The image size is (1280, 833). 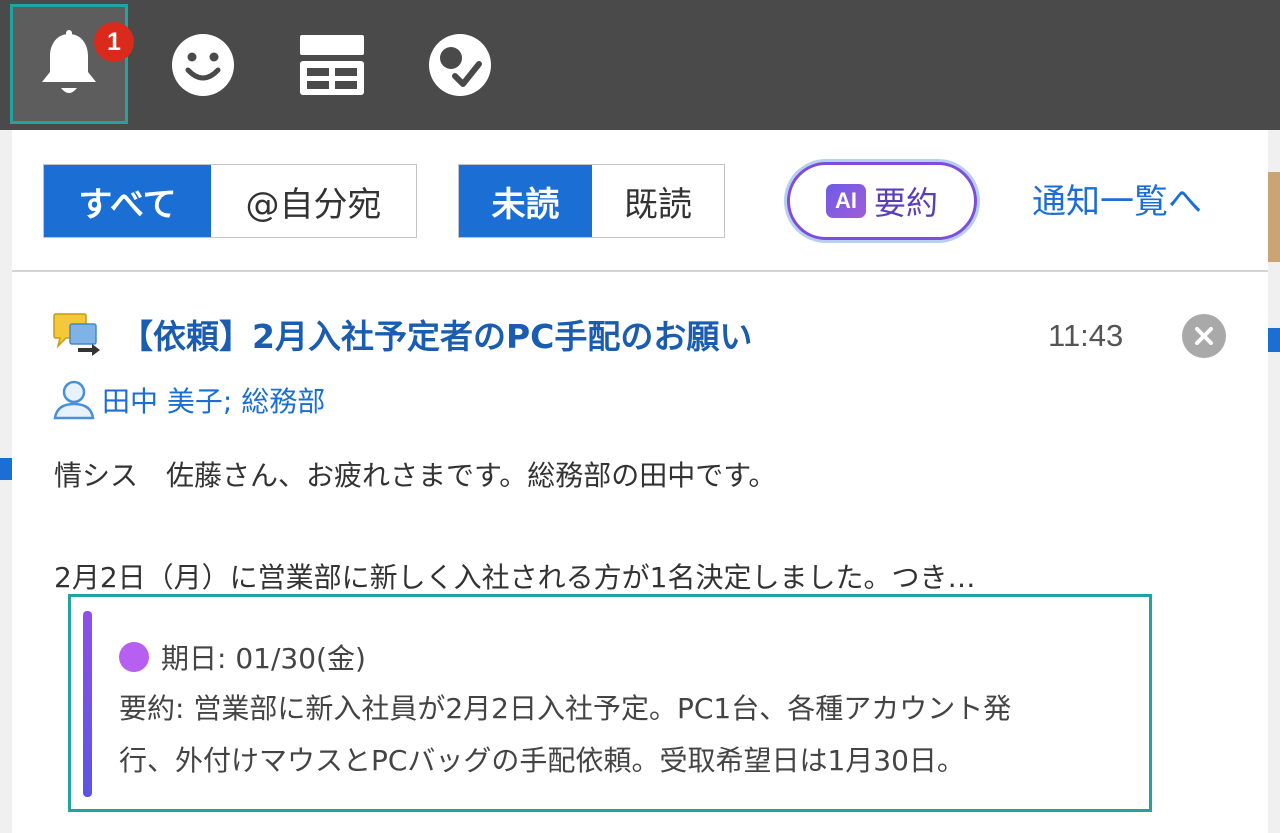 I want to click on notification-list-link: 通知一覧へ, so click(x=1117, y=198).